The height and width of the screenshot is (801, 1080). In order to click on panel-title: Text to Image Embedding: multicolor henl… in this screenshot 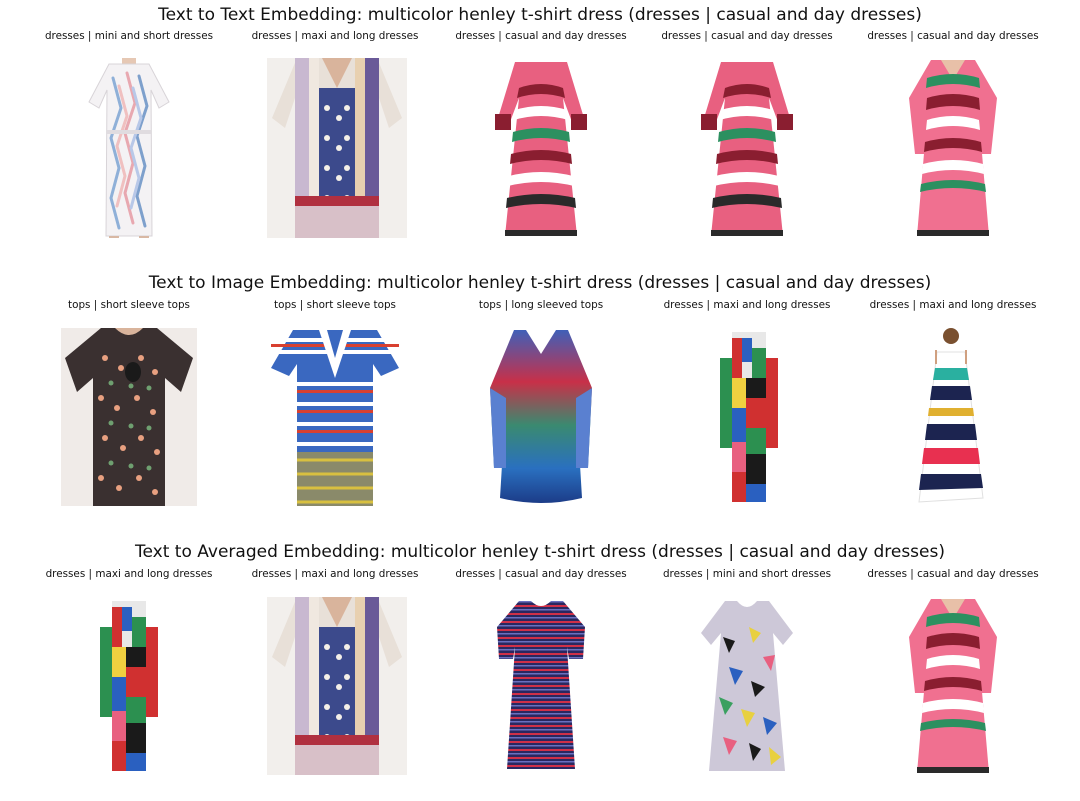, I will do `click(540, 283)`.